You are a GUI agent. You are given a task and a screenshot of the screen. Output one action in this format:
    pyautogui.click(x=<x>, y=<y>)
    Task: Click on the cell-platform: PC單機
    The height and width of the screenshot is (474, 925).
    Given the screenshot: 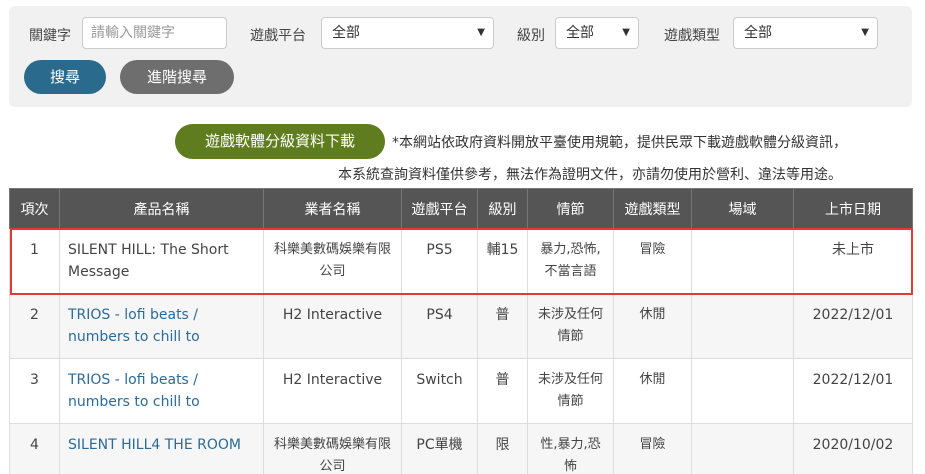 What is the action you would take?
    pyautogui.click(x=439, y=448)
    